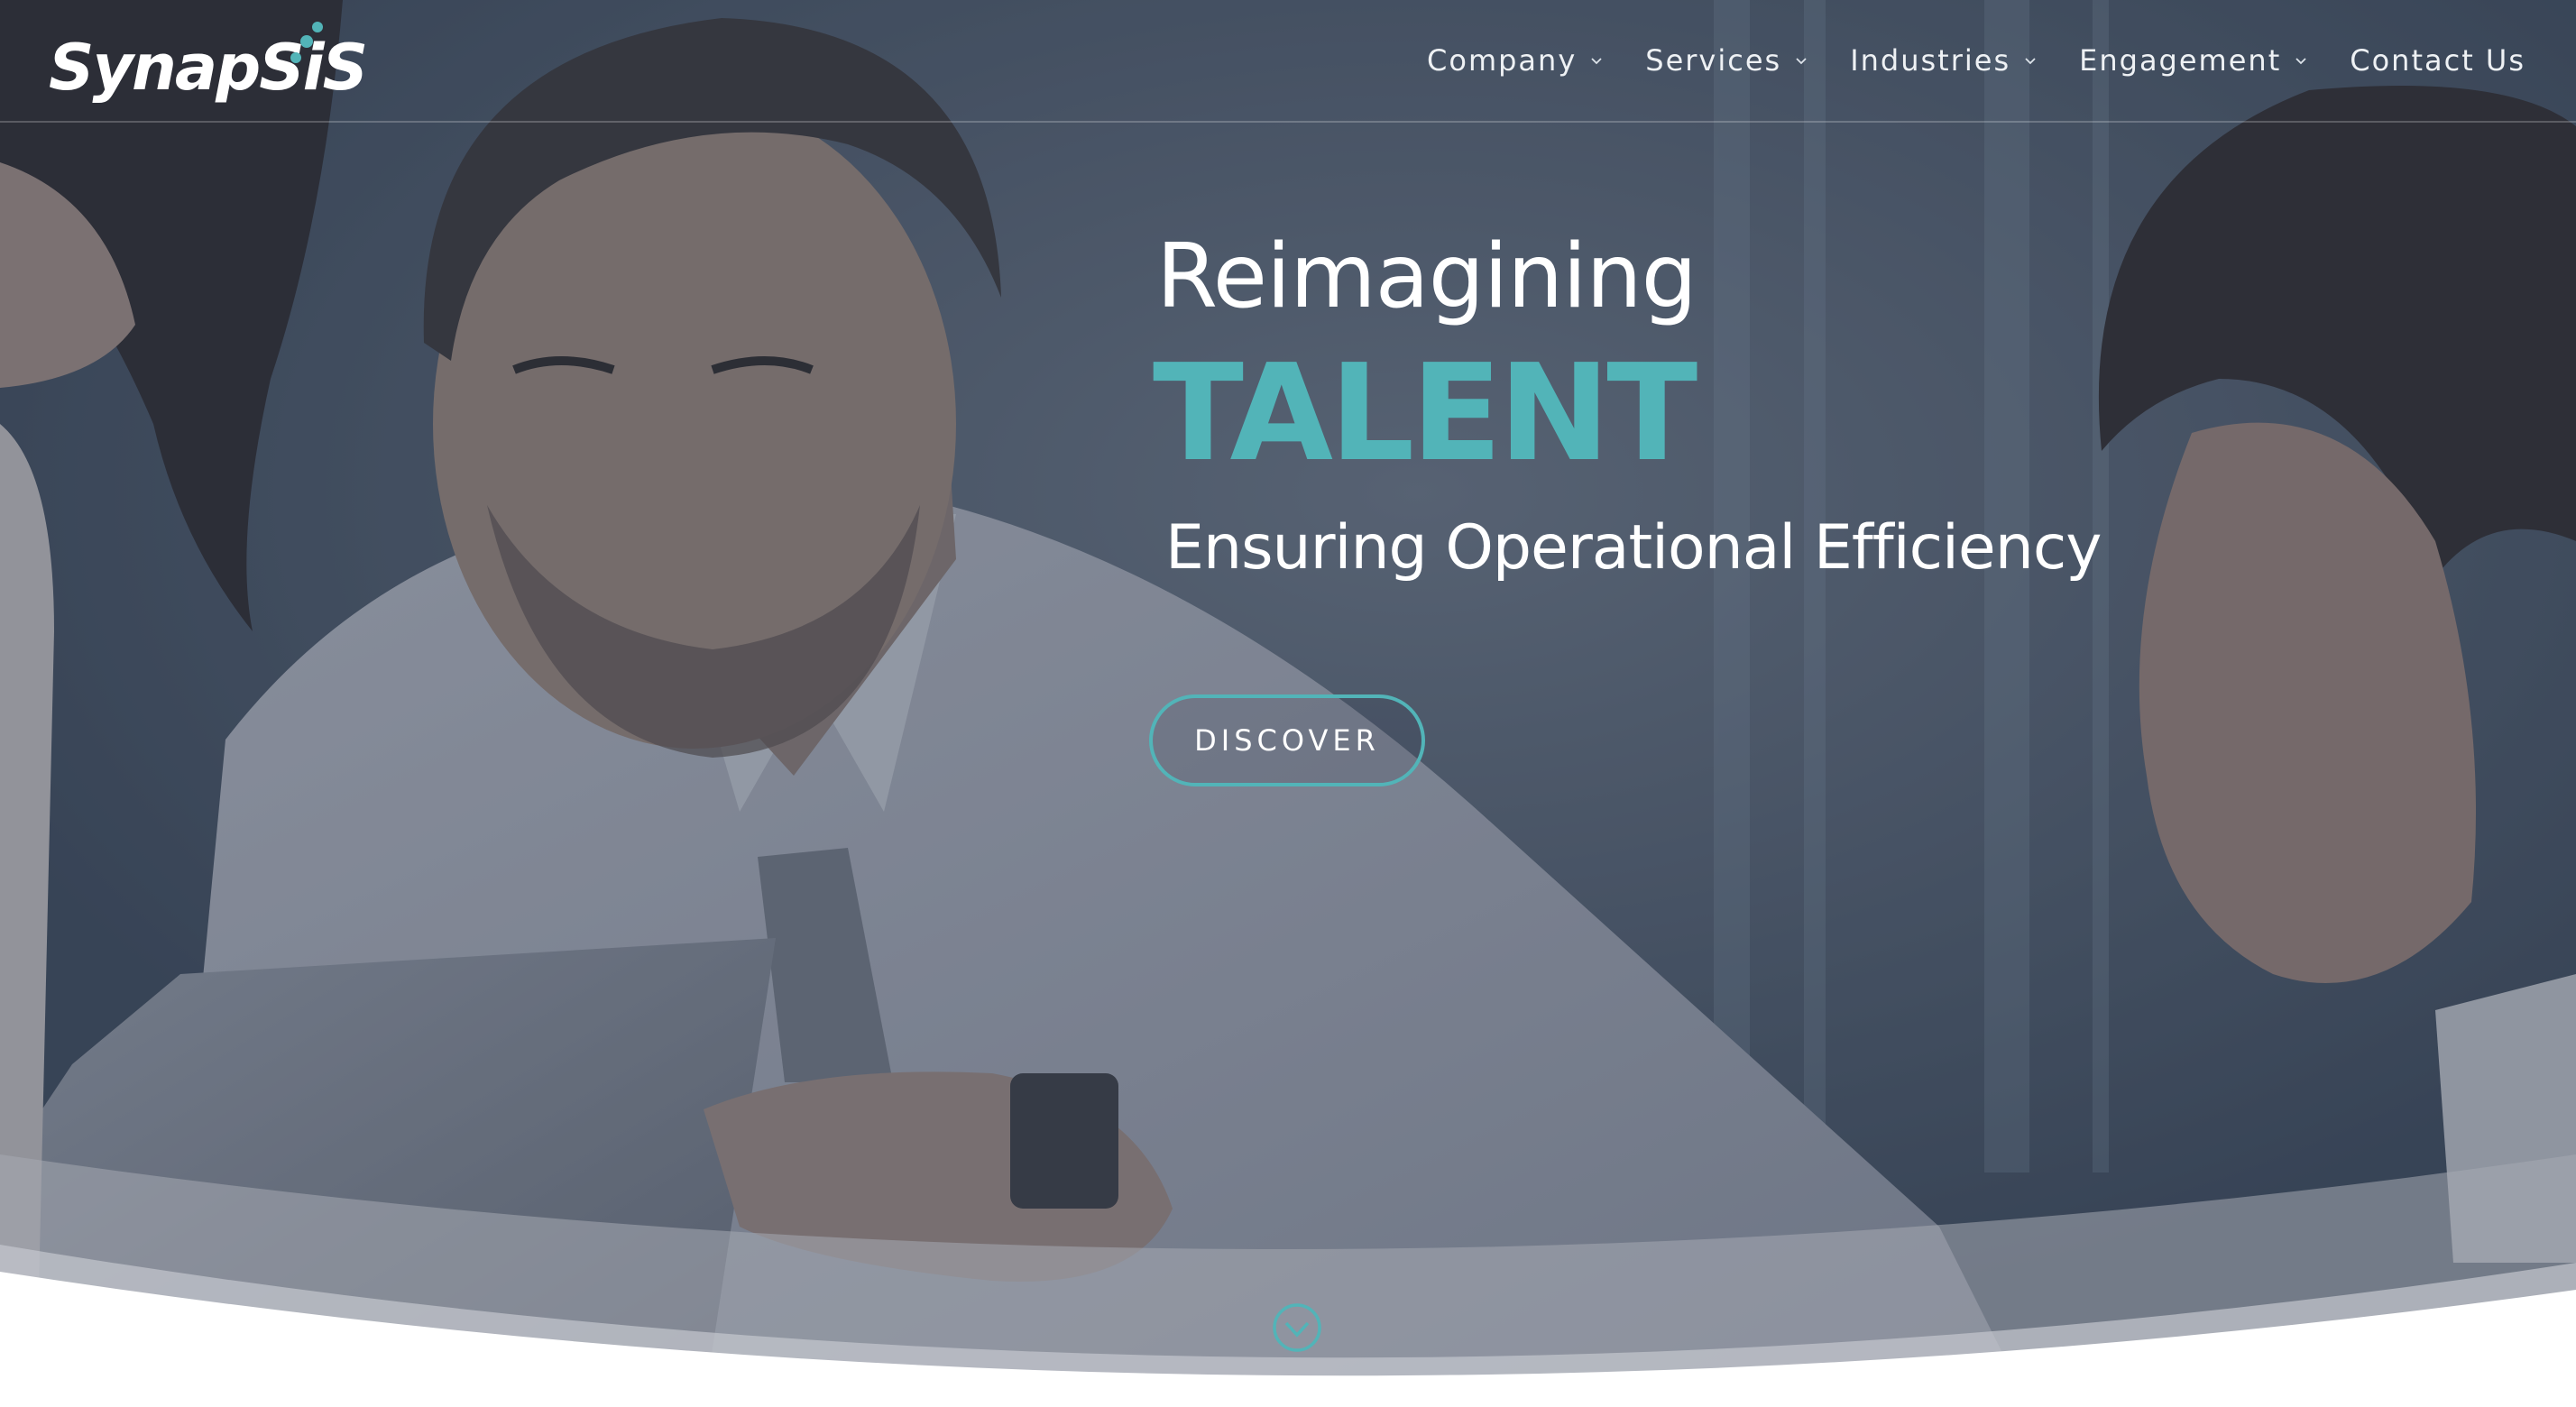 Image resolution: width=2576 pixels, height=1407 pixels. I want to click on site-header: SynapSiS Company Services Industries Eng, so click(1288, 61).